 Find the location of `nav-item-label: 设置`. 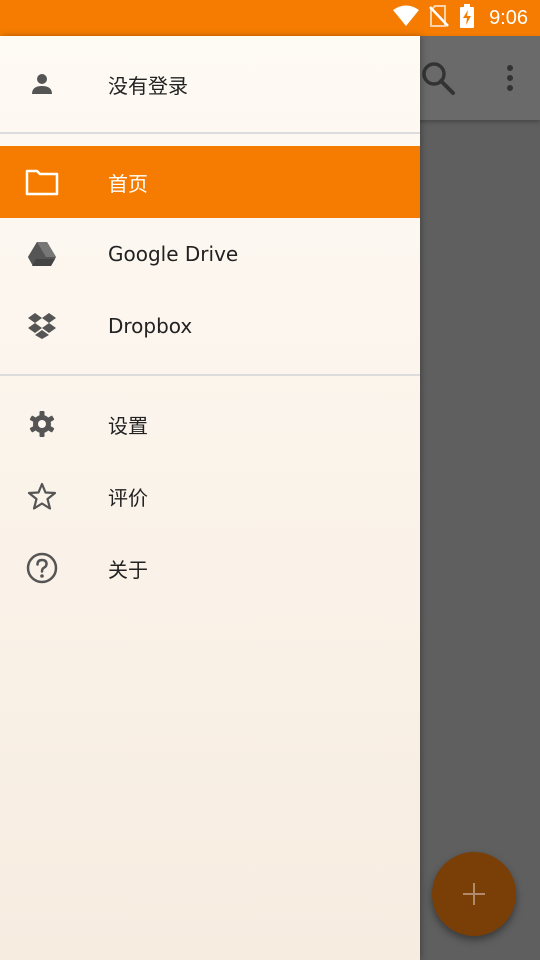

nav-item-label: 设置 is located at coordinates (128, 425).